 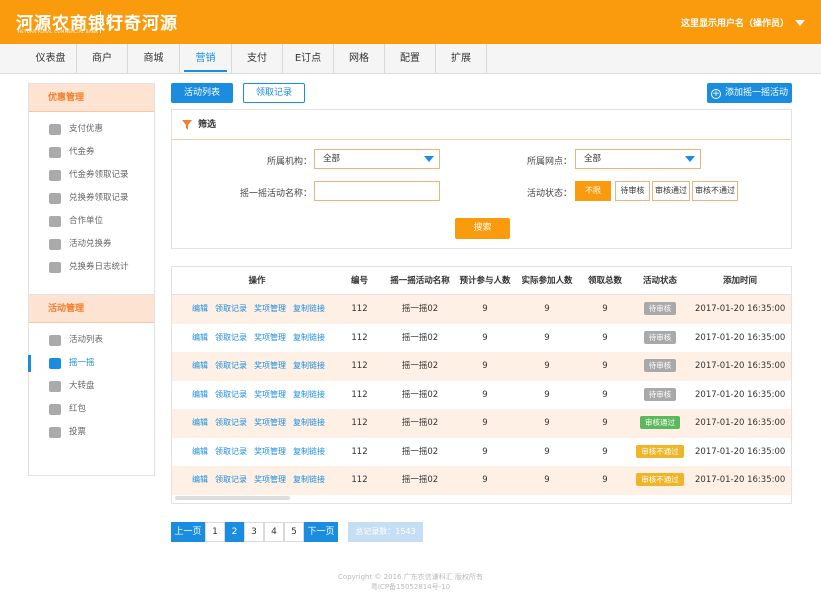 I want to click on sidebar-item-wheel: 大转盘, so click(x=91, y=386).